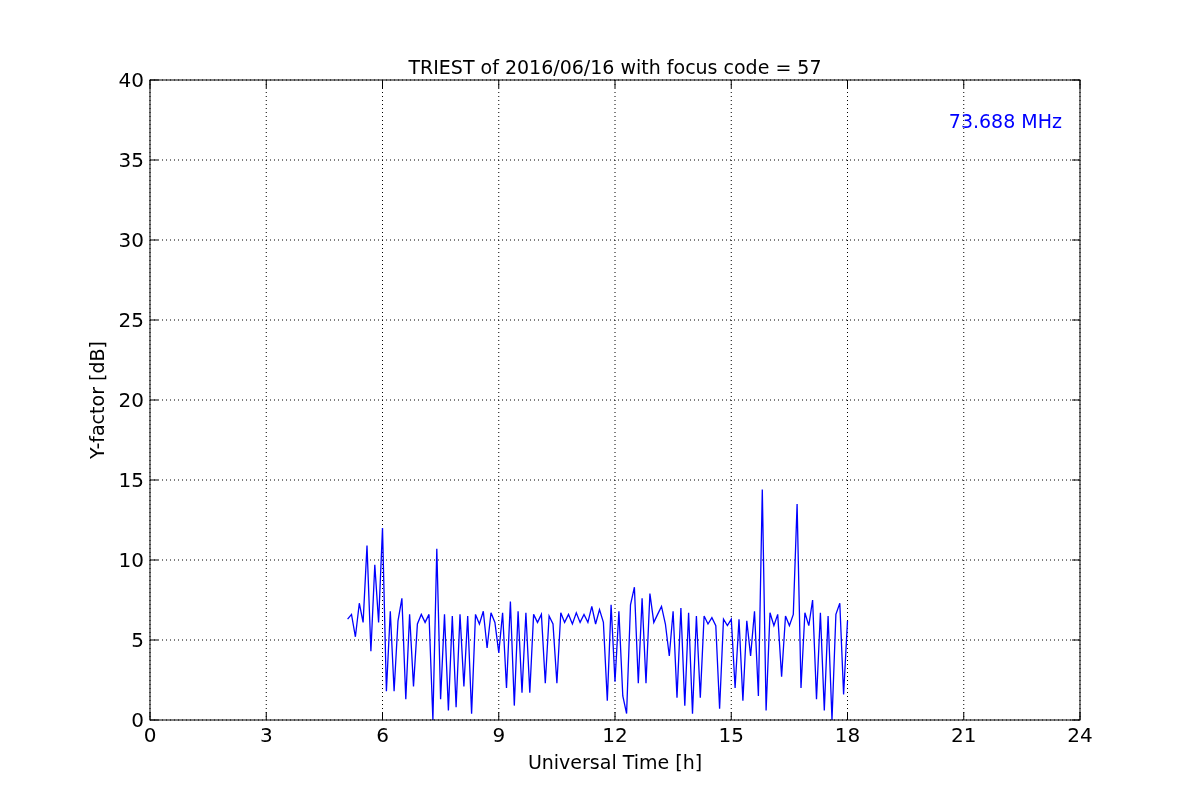 The width and height of the screenshot is (1200, 800). I want to click on tick-label: 9, so click(499, 735).